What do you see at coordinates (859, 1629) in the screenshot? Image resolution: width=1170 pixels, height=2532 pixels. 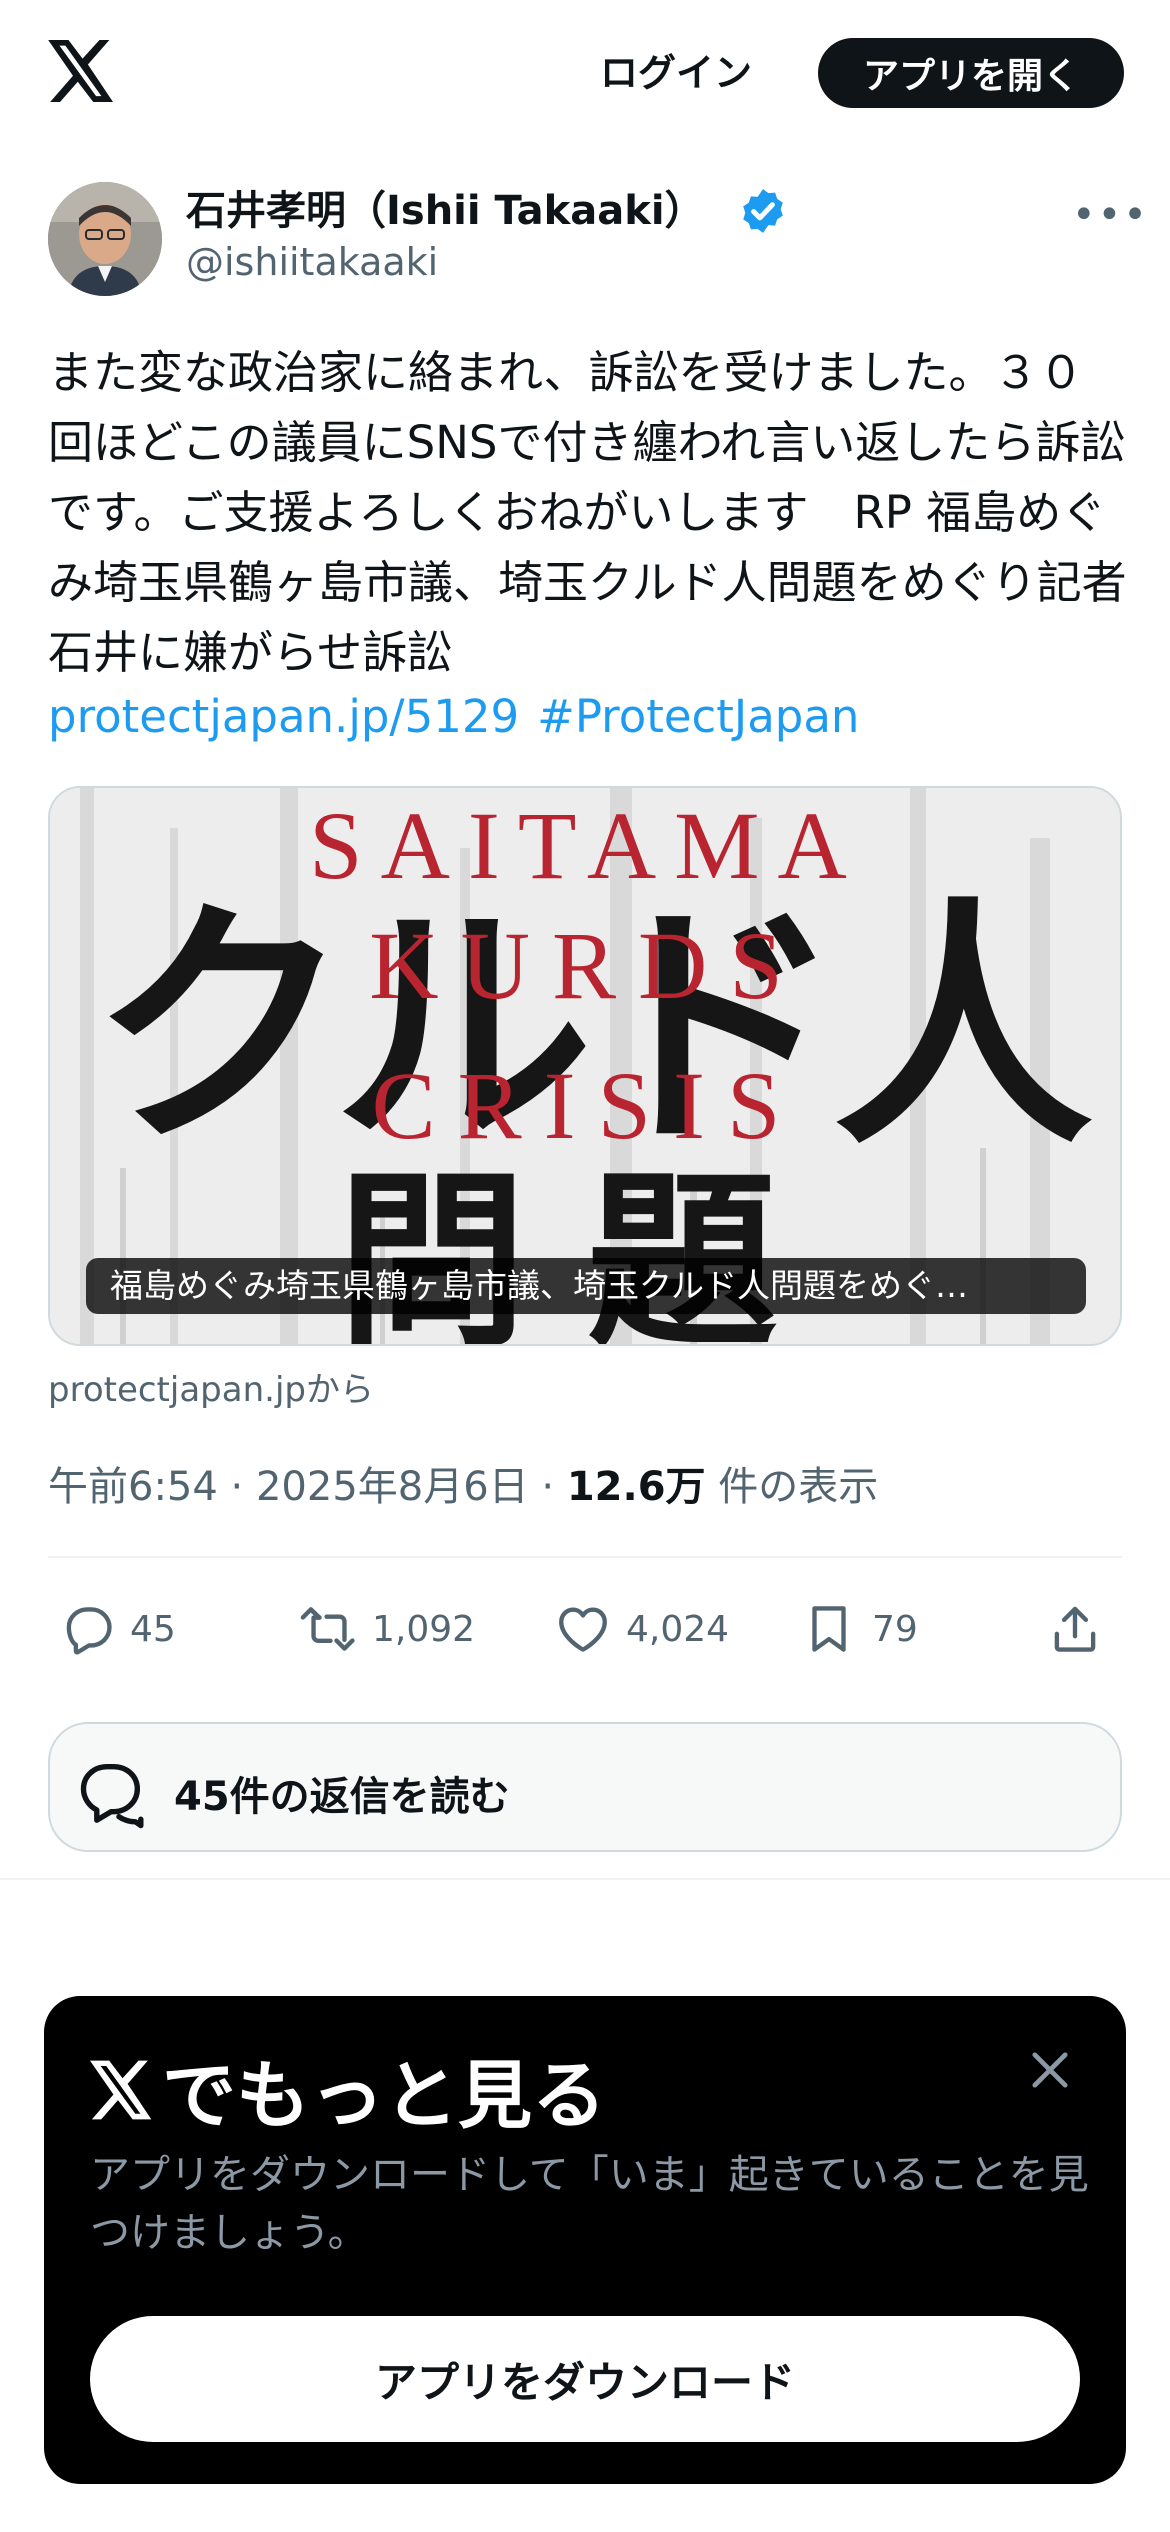 I see `bookmark-button: 79` at bounding box center [859, 1629].